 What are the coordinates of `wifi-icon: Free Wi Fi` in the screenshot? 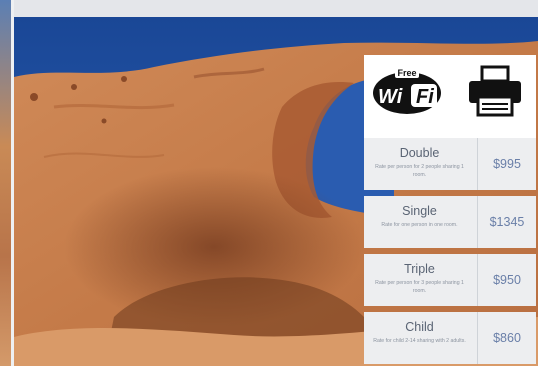 It's located at (407, 90).